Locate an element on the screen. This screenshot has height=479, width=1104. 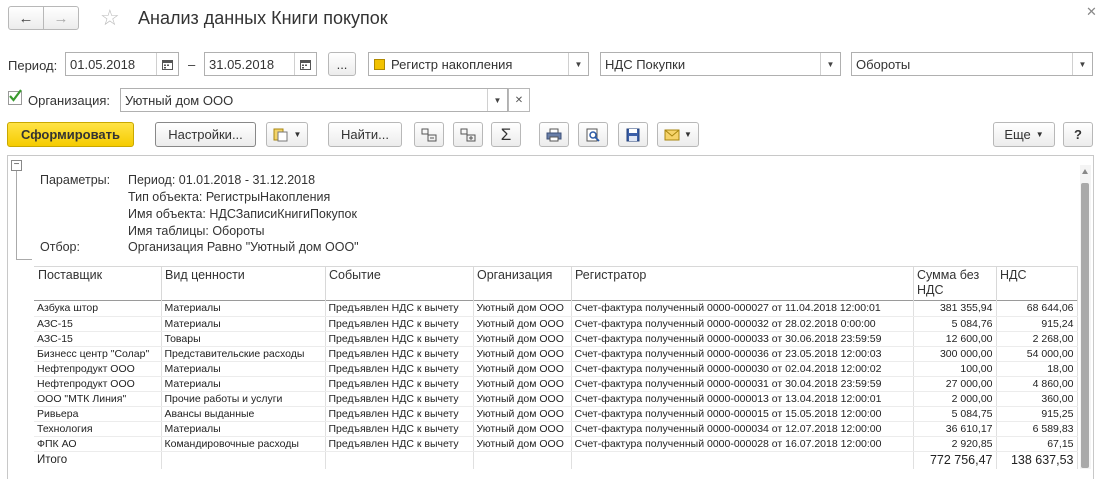
scroll-up-icon is located at coordinates (1085, 171).